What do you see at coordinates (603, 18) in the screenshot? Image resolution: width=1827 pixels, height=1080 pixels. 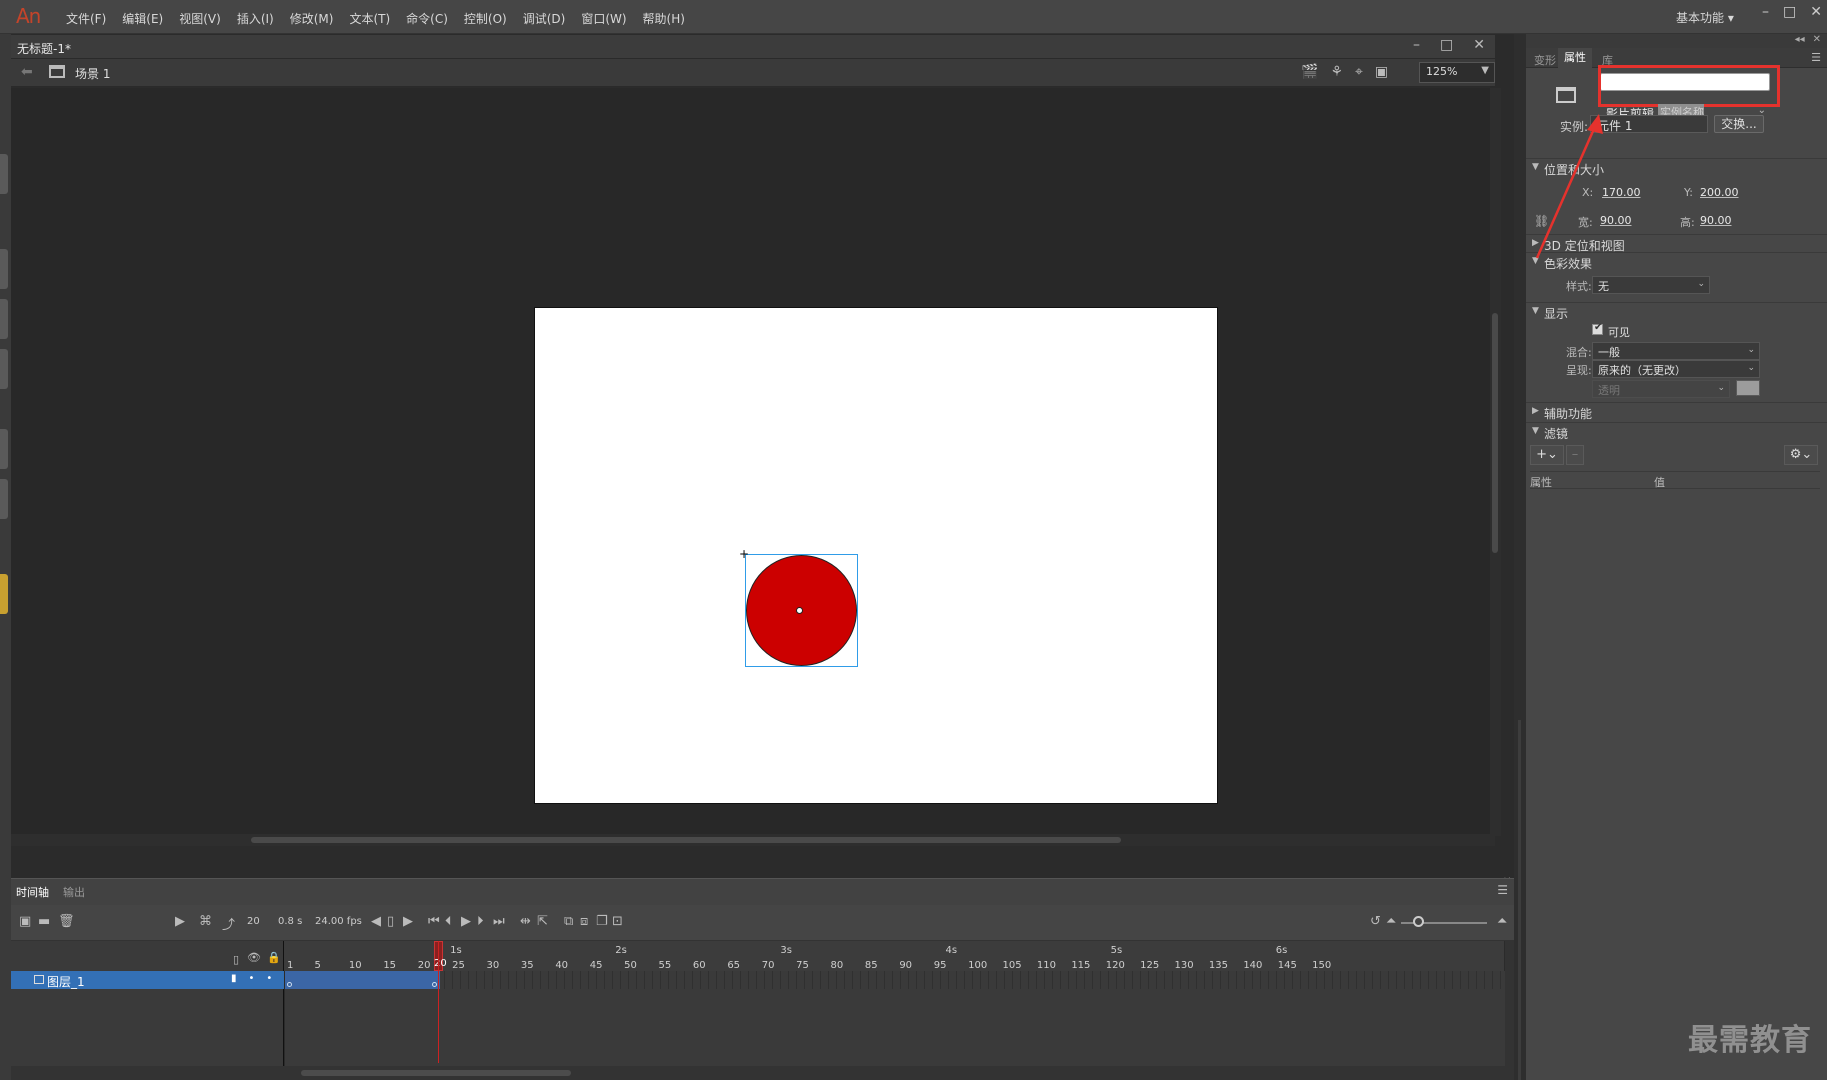 I see `menu-window: 窗口(W)` at bounding box center [603, 18].